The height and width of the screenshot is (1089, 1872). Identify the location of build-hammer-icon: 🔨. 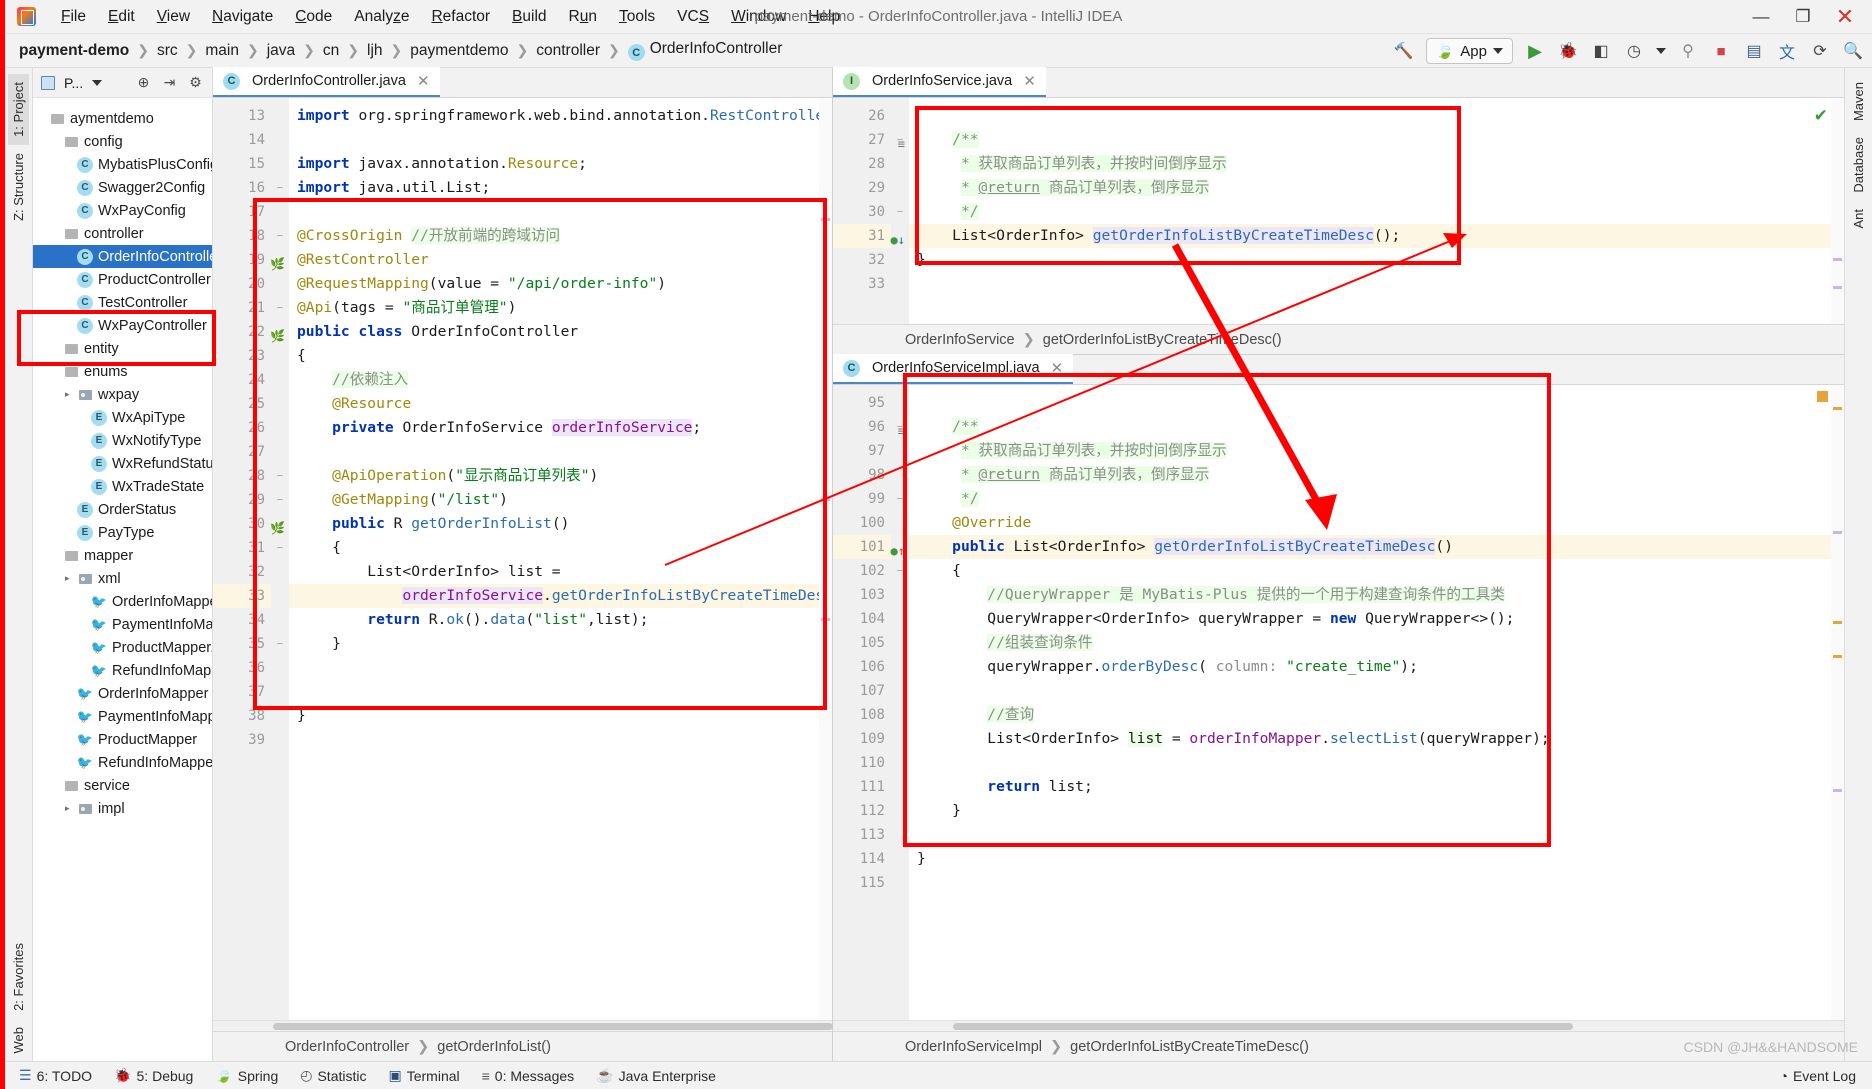
(1404, 51).